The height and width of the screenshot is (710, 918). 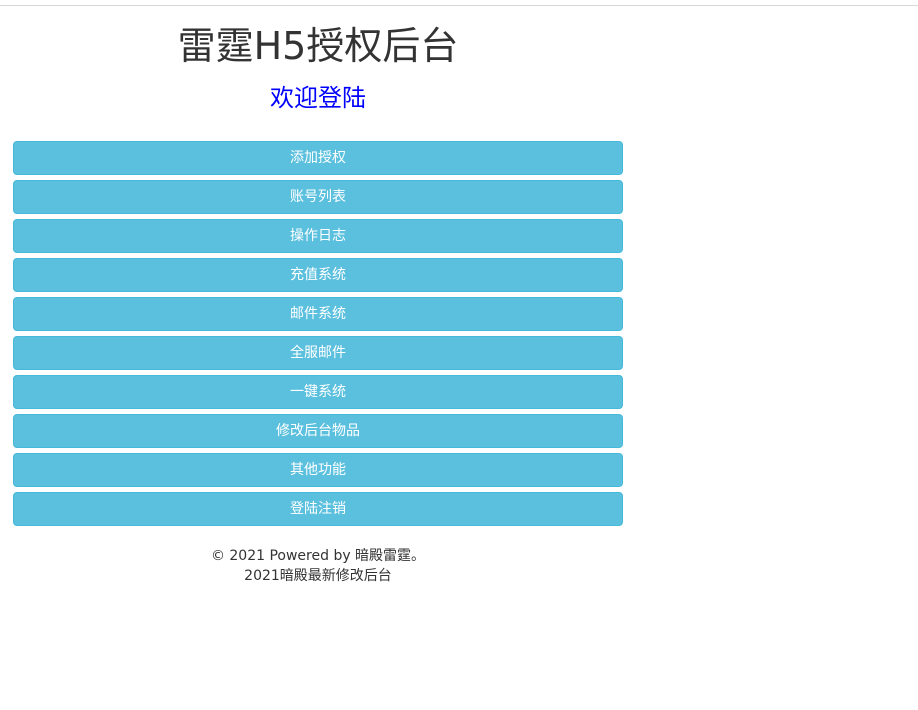 What do you see at coordinates (318, 236) in the screenshot?
I see `operation-log-button: 操作日志` at bounding box center [318, 236].